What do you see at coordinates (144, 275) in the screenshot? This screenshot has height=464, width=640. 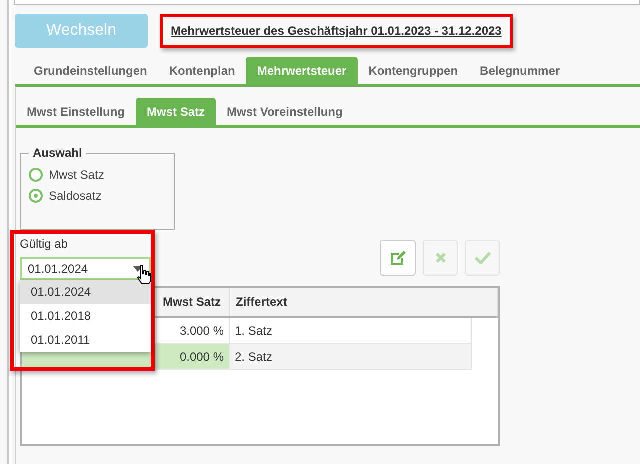 I see `hand-cursor-icon` at bounding box center [144, 275].